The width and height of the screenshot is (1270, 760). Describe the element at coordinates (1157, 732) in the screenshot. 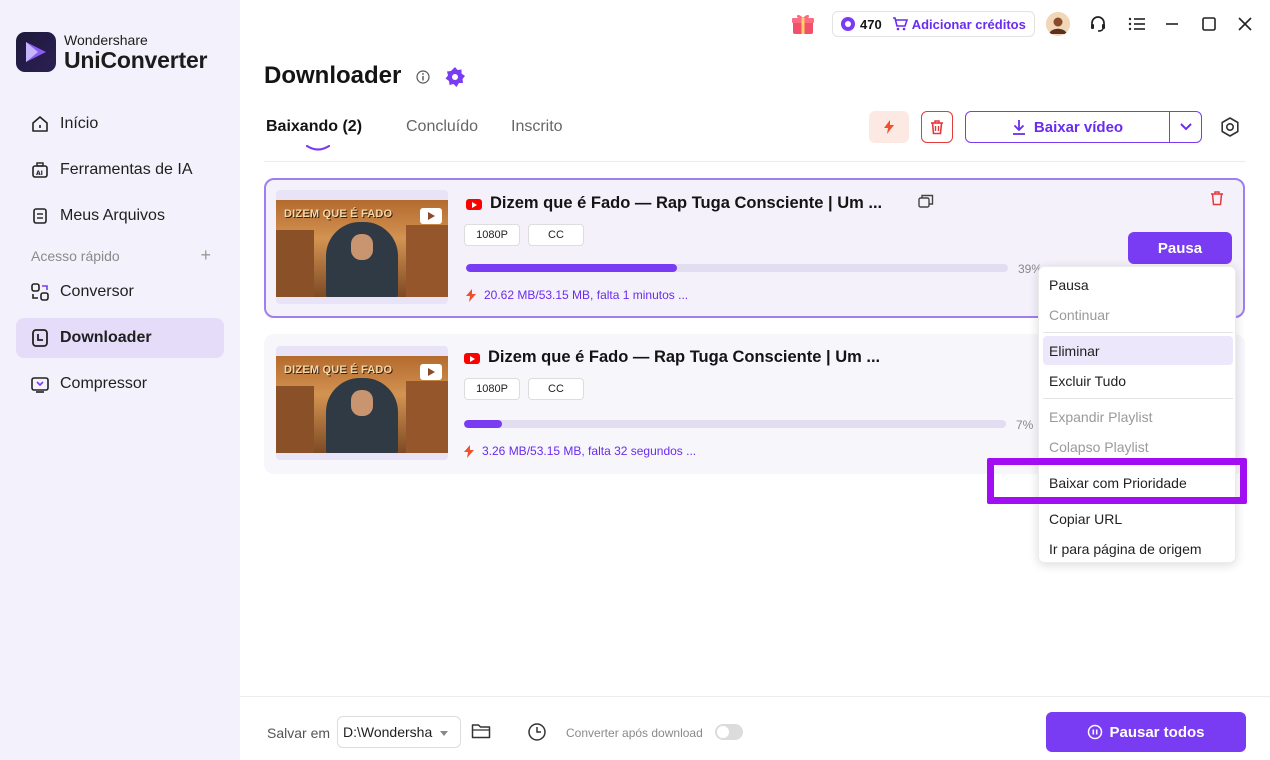

I see `pause-all-label: Pausar todos` at that location.